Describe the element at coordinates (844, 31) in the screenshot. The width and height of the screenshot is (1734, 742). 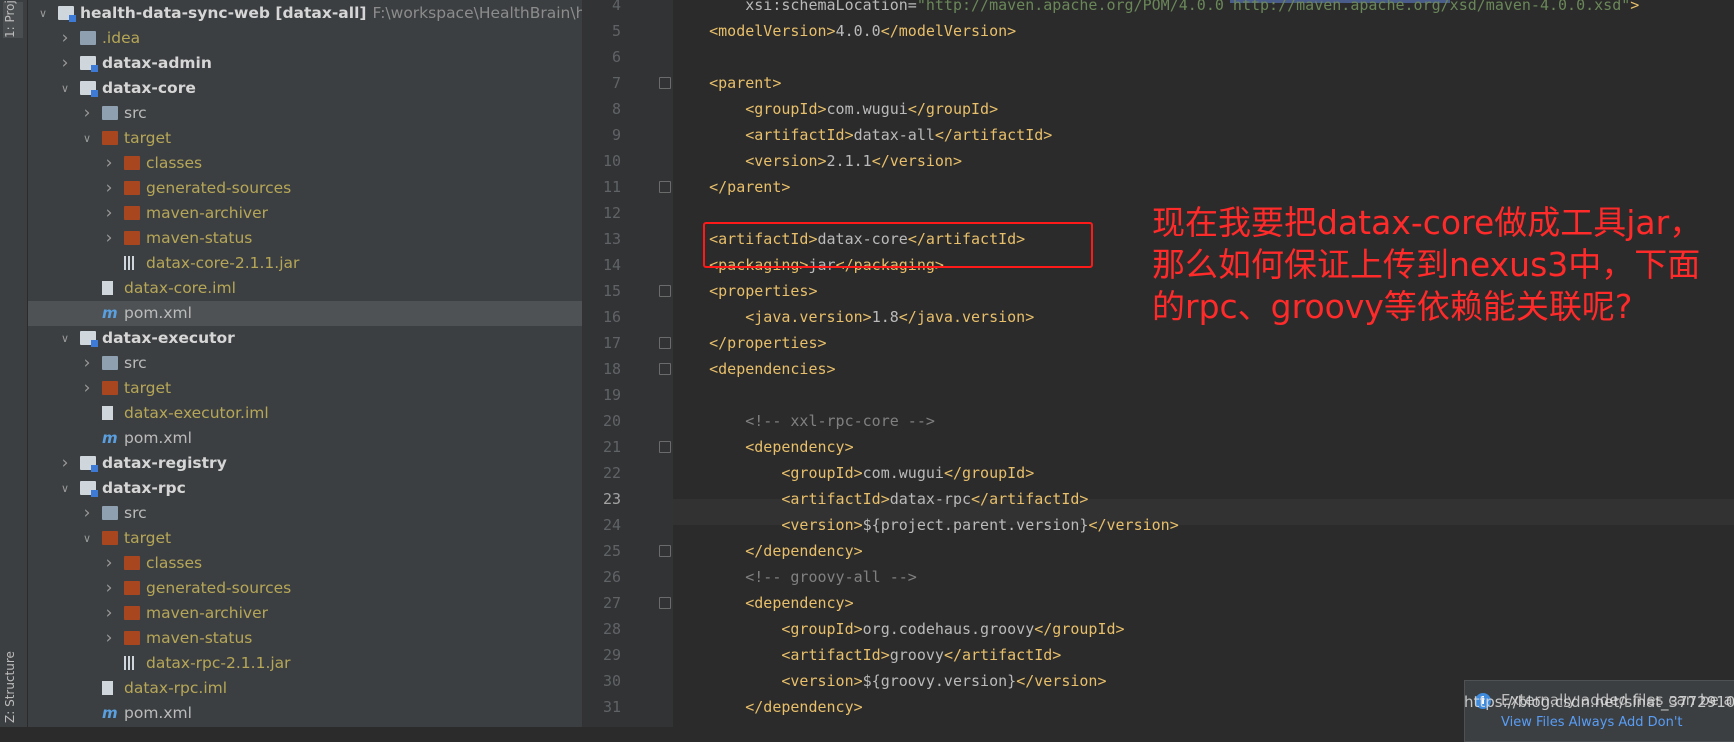
I see `code-line: <modelVersion>4.0.0</modelVersion>` at that location.